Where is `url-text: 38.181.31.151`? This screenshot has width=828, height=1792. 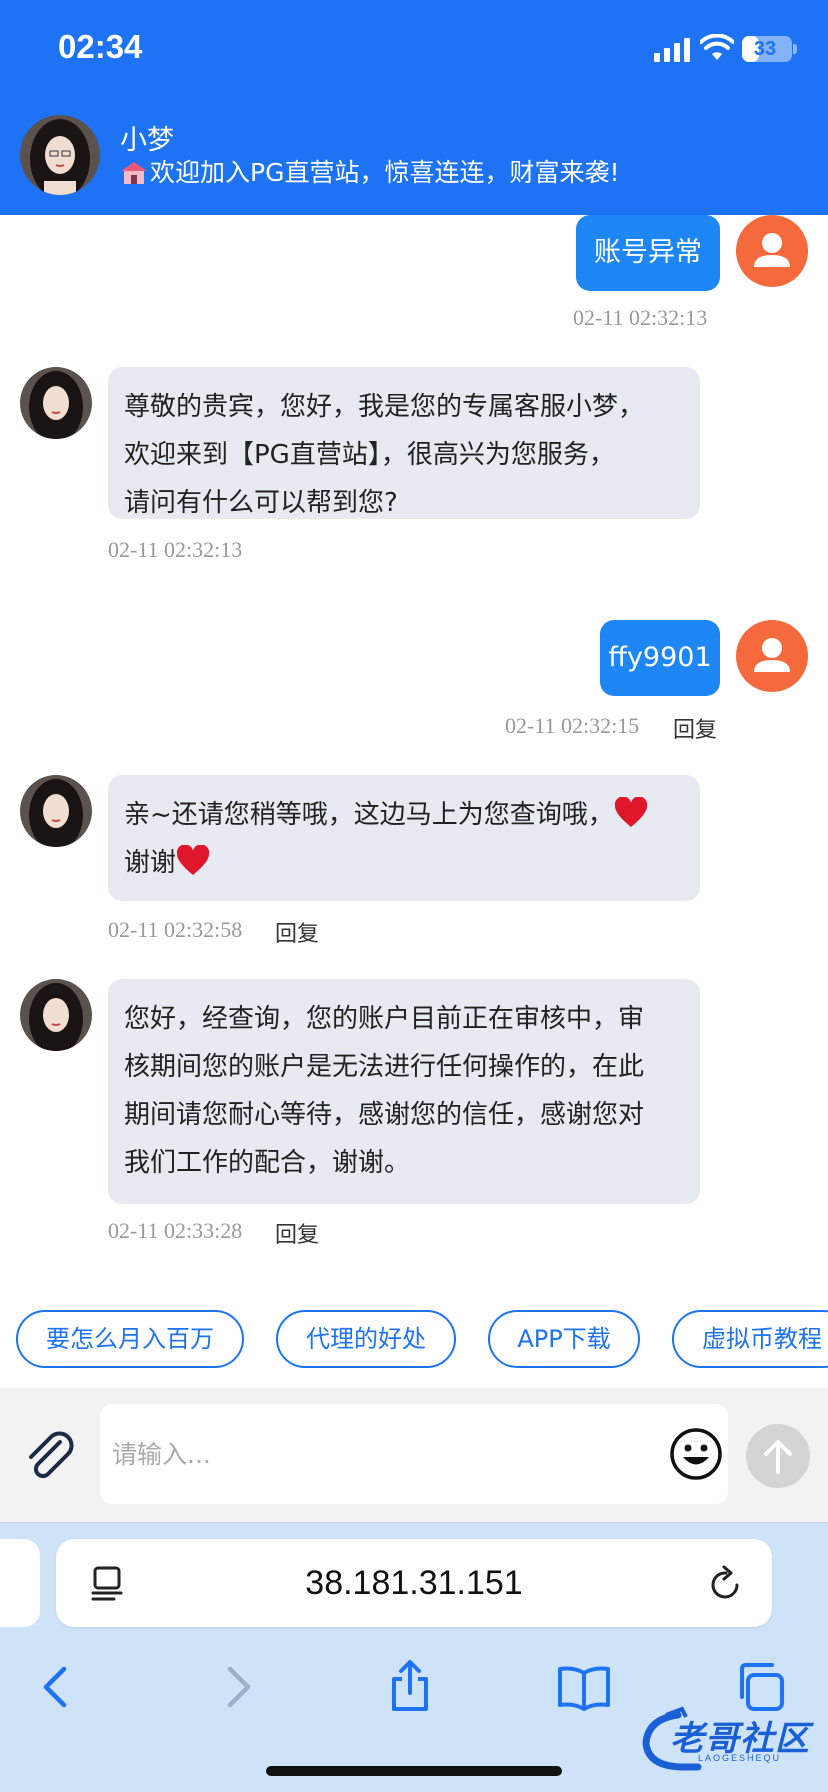 url-text: 38.181.31.151 is located at coordinates (414, 1583).